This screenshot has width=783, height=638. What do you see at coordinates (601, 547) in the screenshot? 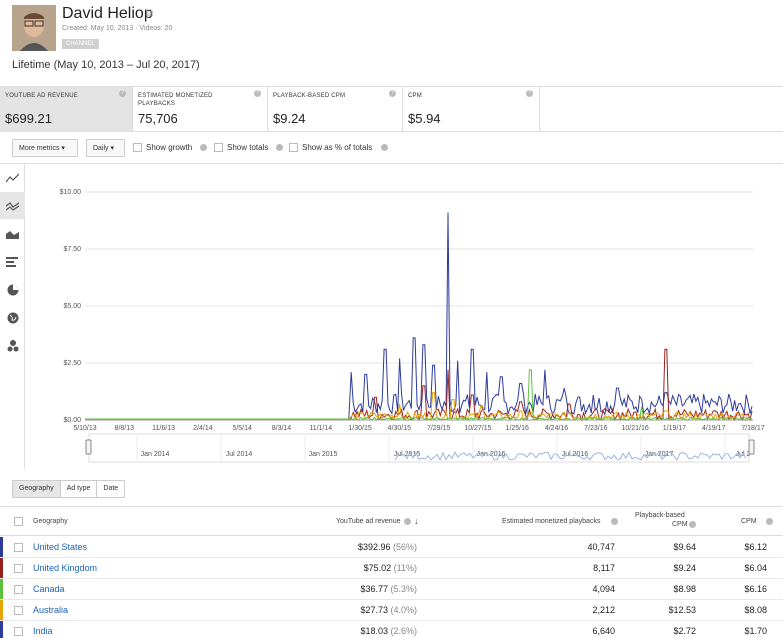
I see `playbacks-cell: 40,747` at bounding box center [601, 547].